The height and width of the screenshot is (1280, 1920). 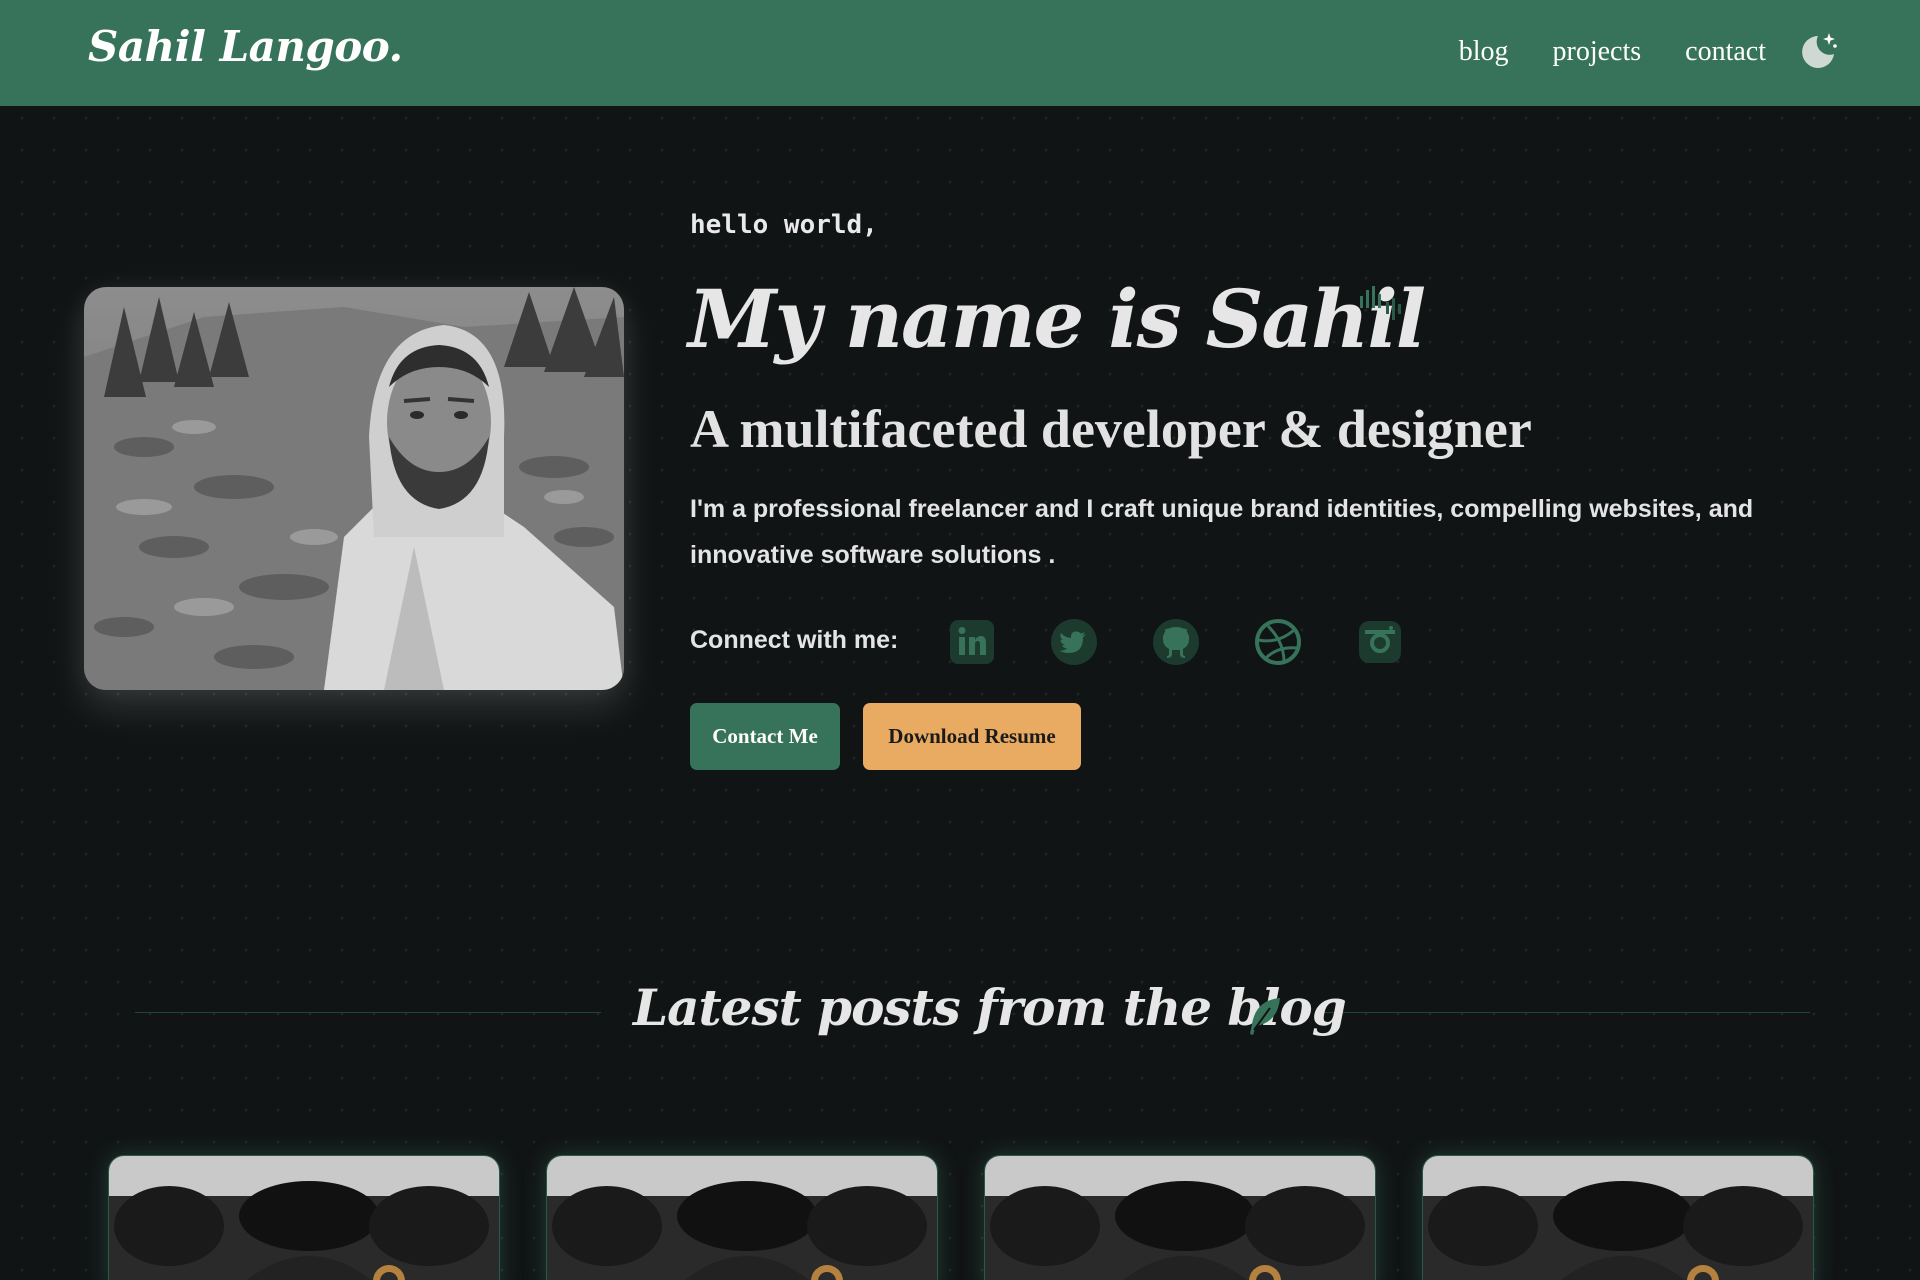 I want to click on top-navbar: Sahil Langoo. blog projects contact, so click(x=960, y=53).